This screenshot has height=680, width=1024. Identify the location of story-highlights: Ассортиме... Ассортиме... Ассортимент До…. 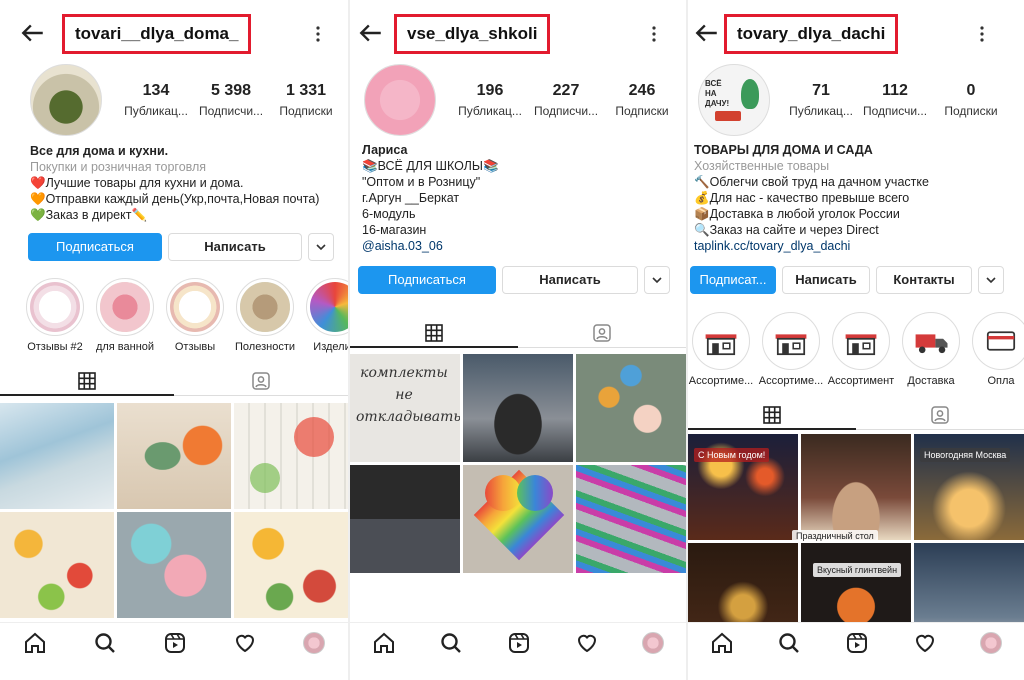
(856, 349).